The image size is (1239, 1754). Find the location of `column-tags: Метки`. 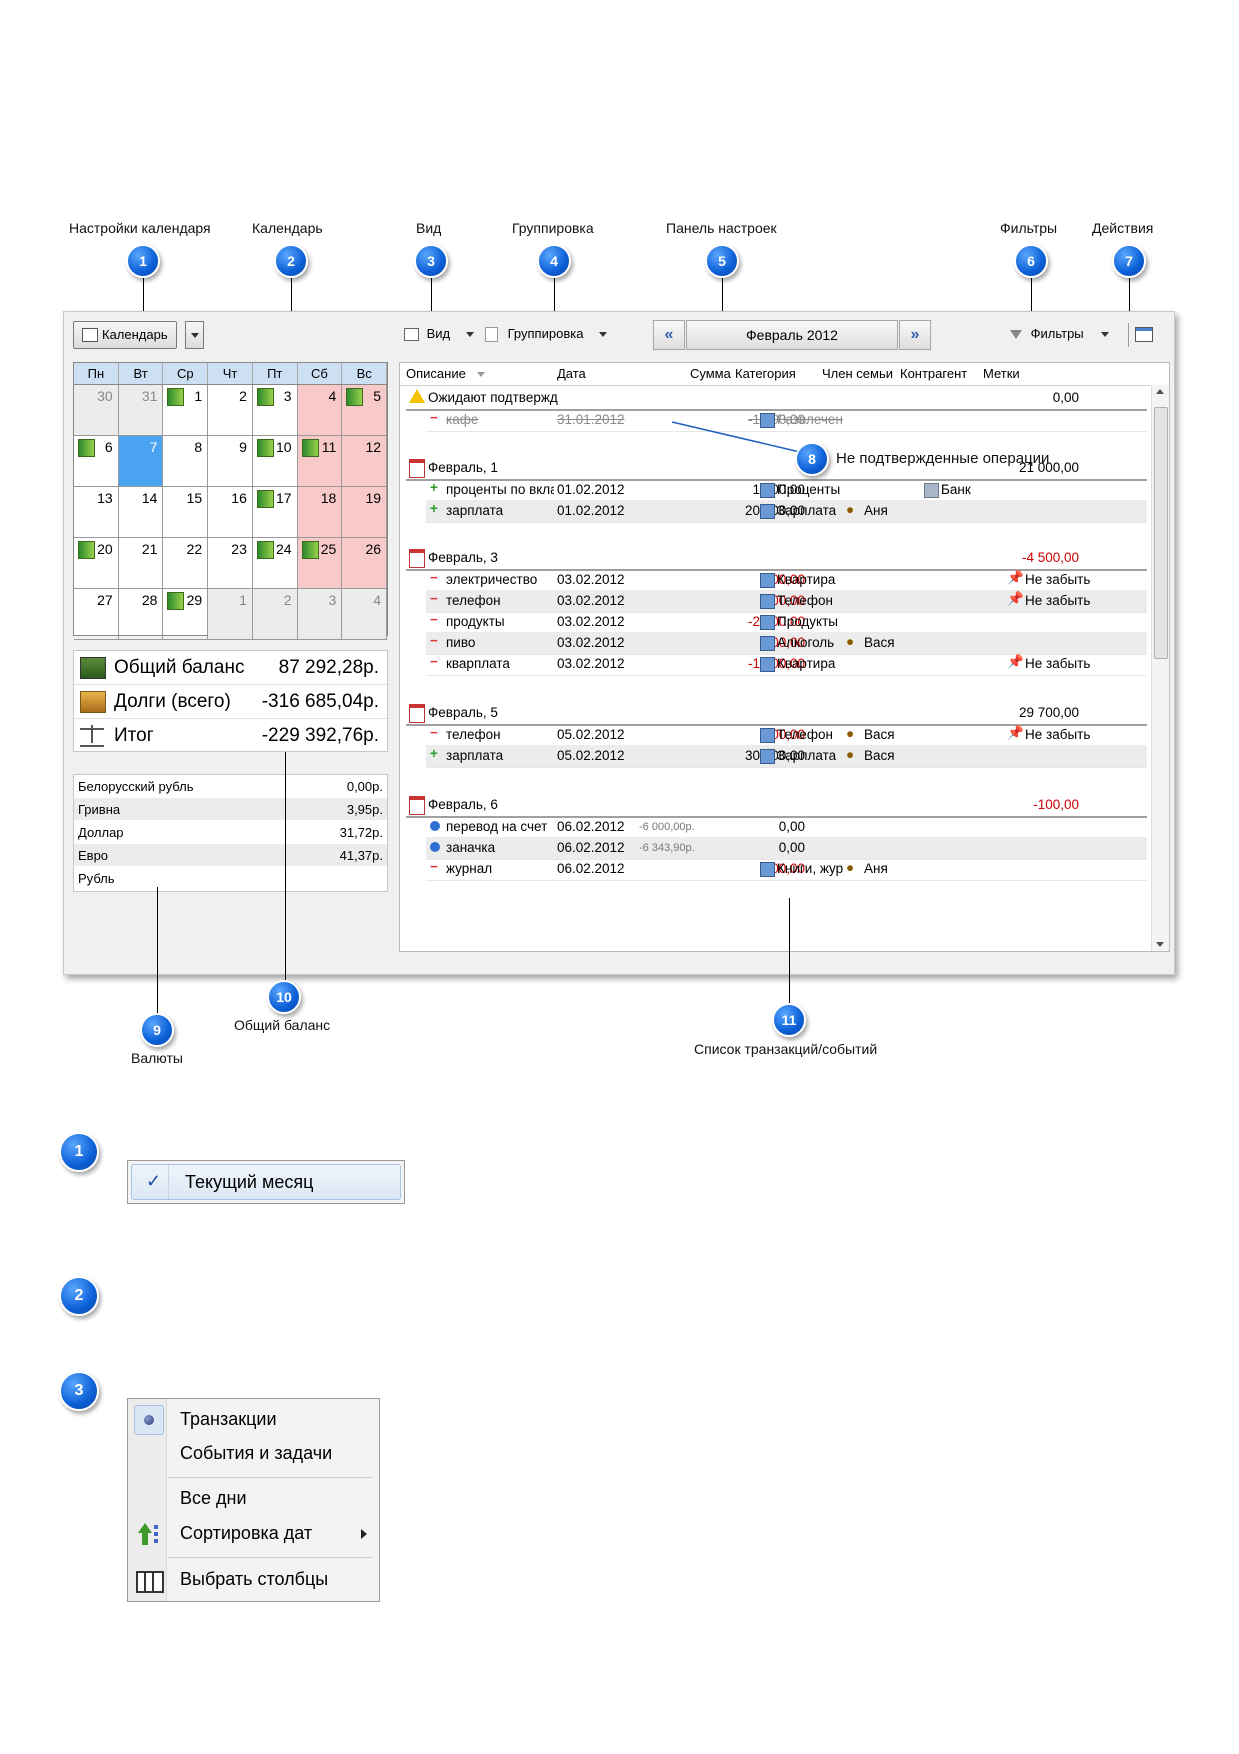

column-tags: Метки is located at coordinates (1001, 374).